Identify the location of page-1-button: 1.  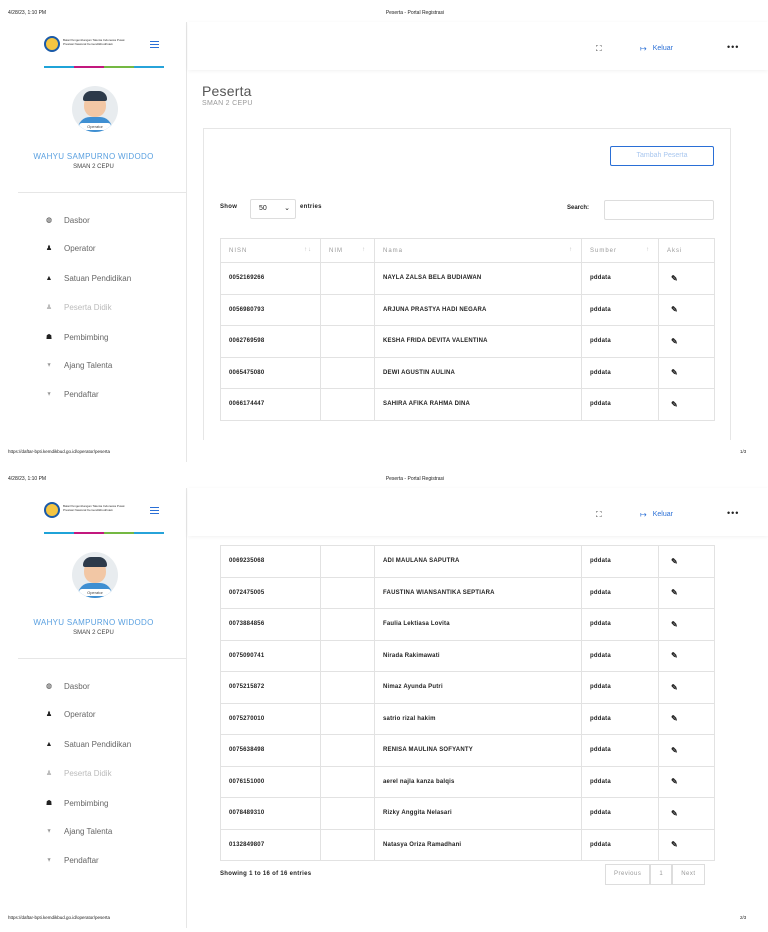
(661, 874).